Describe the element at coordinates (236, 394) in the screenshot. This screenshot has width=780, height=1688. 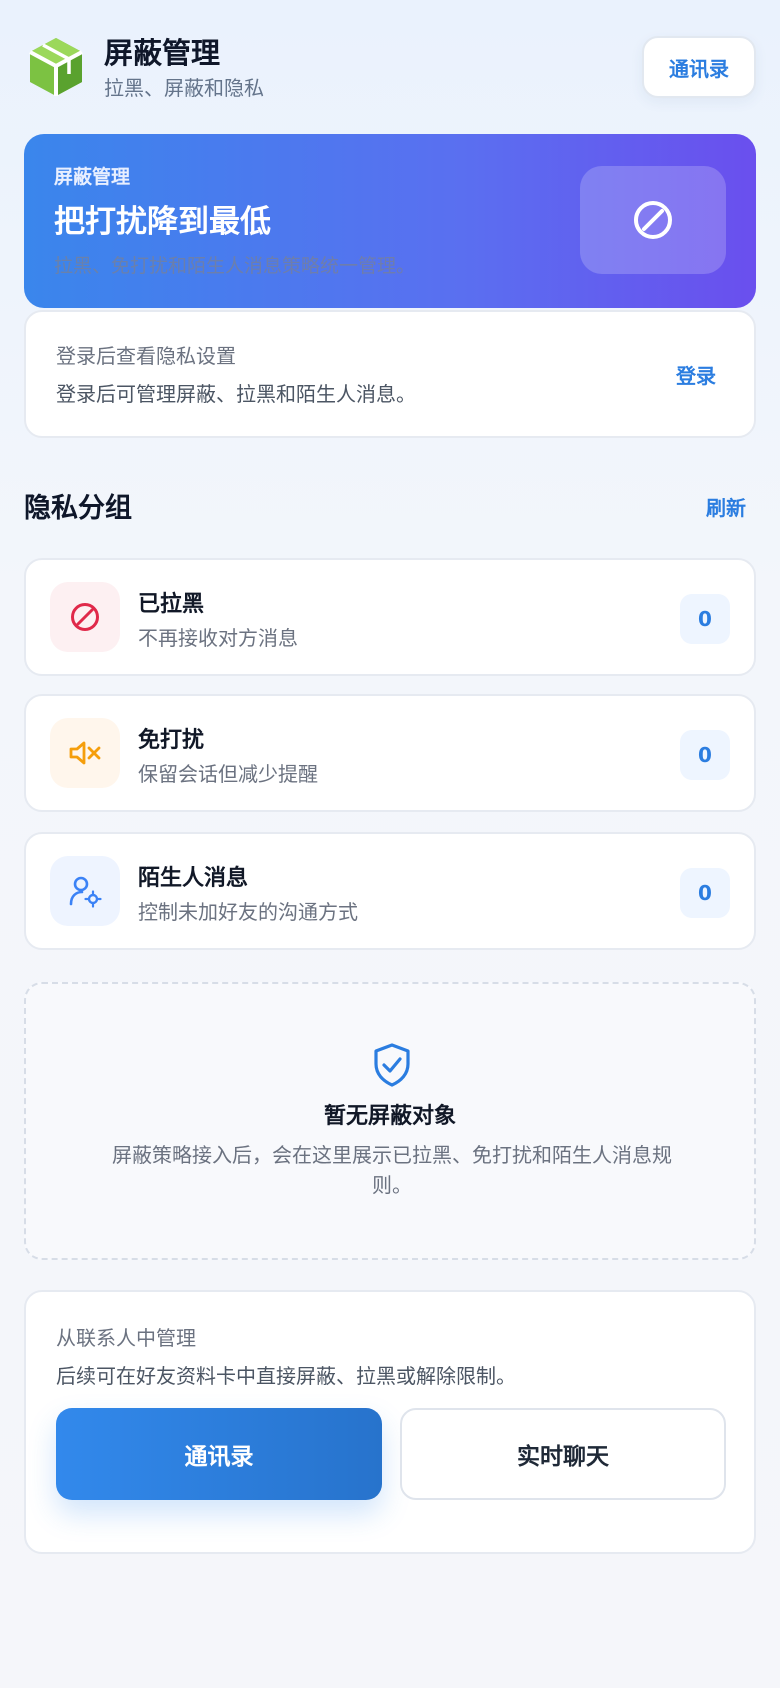
I see `login-description: 登录后可管理屏蔽、拉黑和陌生人消息。` at that location.